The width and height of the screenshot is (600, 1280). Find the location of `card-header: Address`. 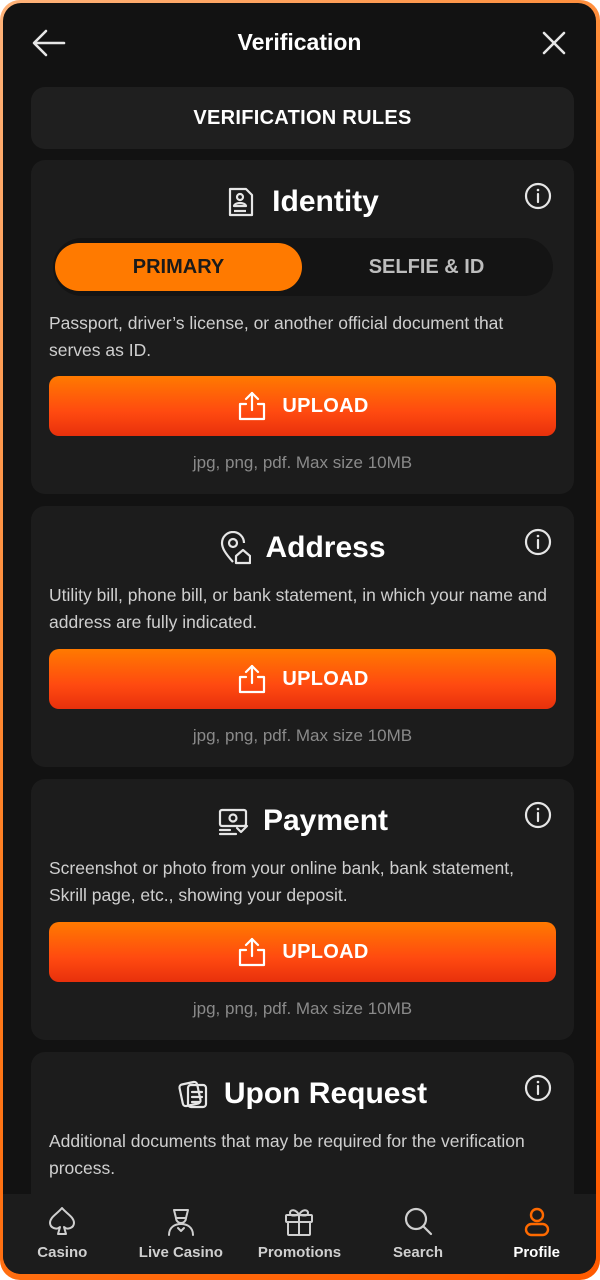

card-header: Address is located at coordinates (302, 548).